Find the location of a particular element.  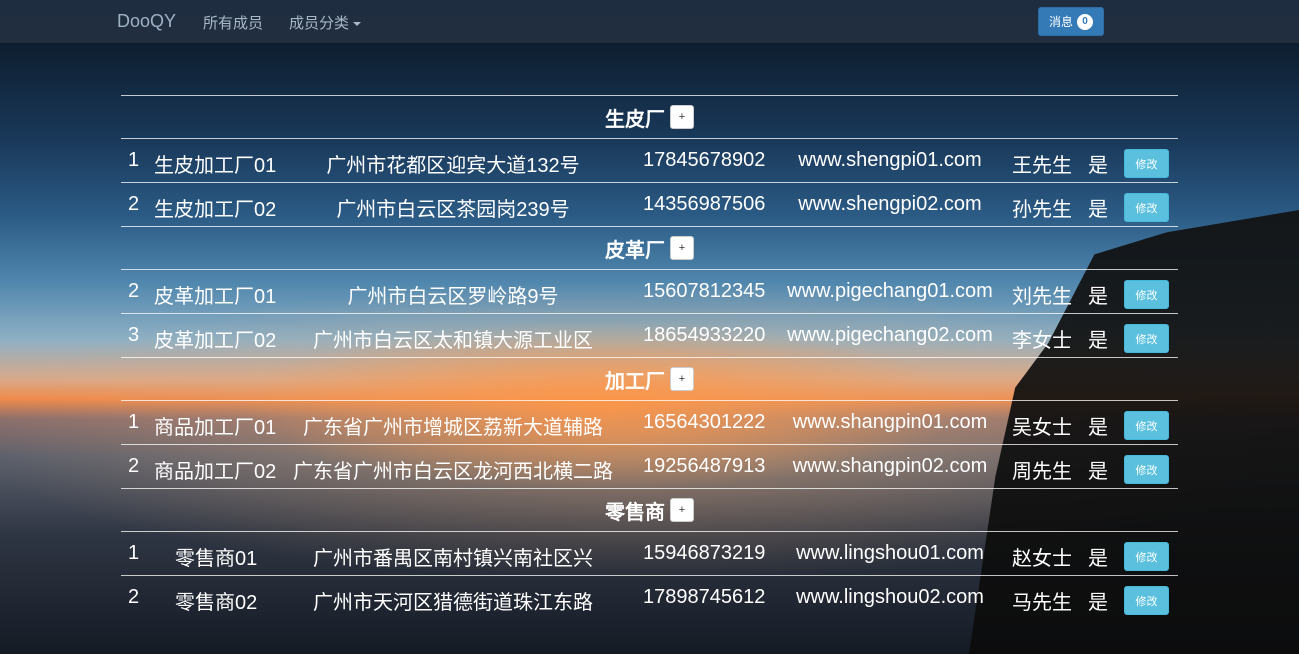

category-header: 零售商 + is located at coordinates (649, 510).